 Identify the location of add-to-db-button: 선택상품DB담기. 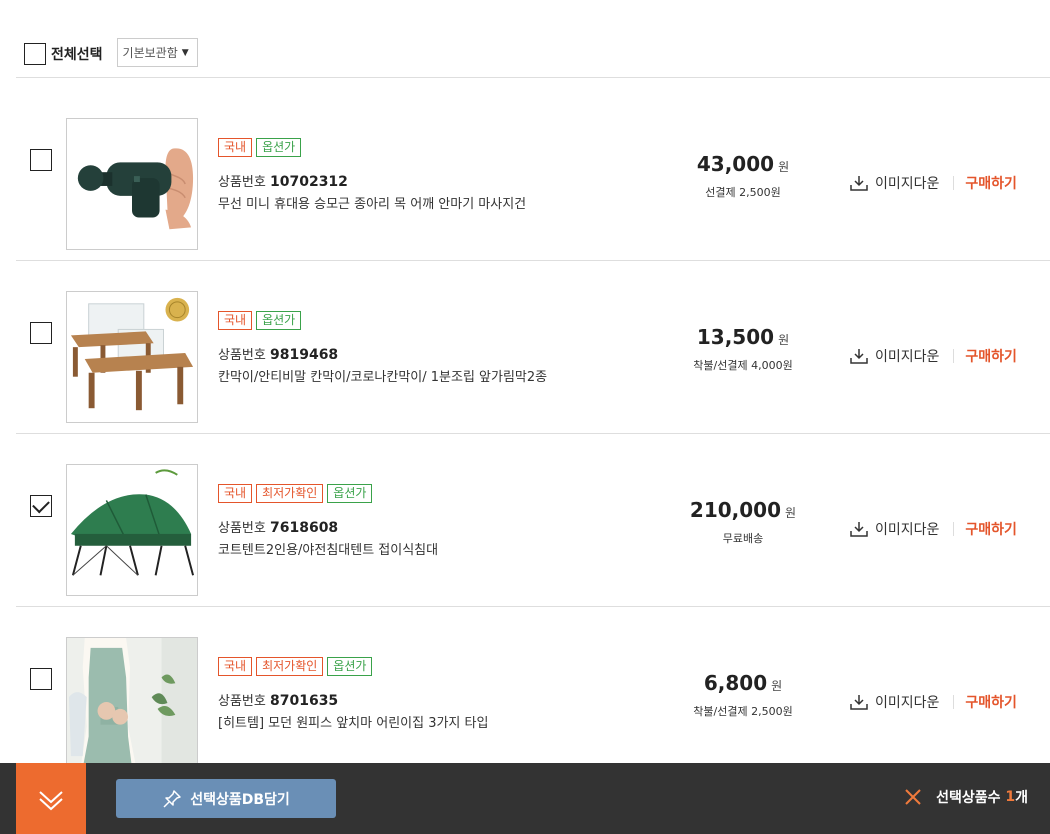
(226, 798).